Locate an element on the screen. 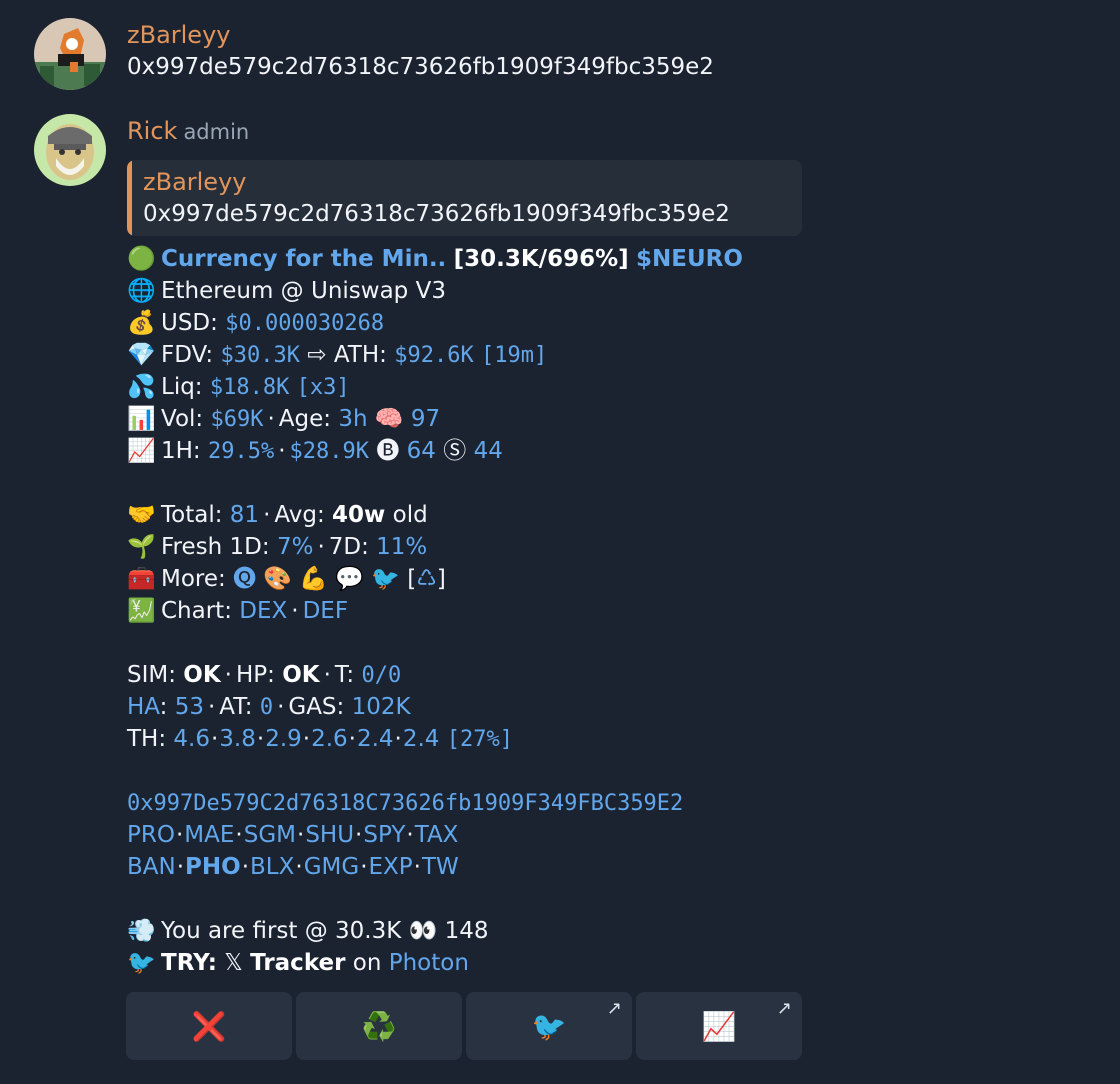 The height and width of the screenshot is (1084, 1120). admin-badge: admin is located at coordinates (216, 132).